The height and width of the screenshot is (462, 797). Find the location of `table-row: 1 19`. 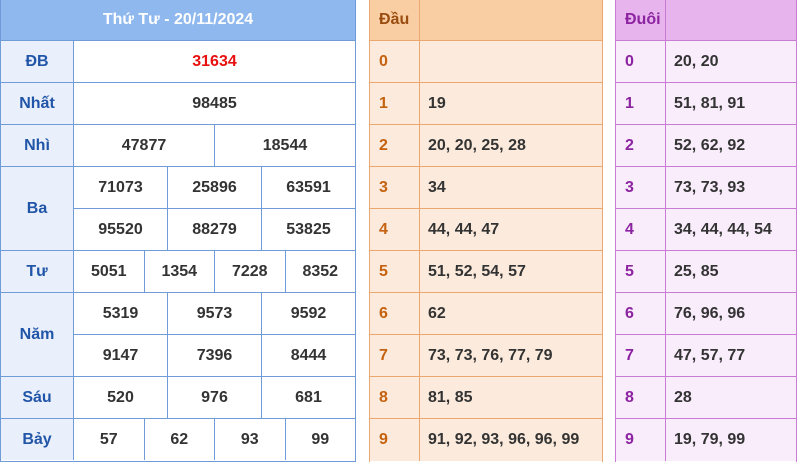

table-row: 1 19 is located at coordinates (486, 104).